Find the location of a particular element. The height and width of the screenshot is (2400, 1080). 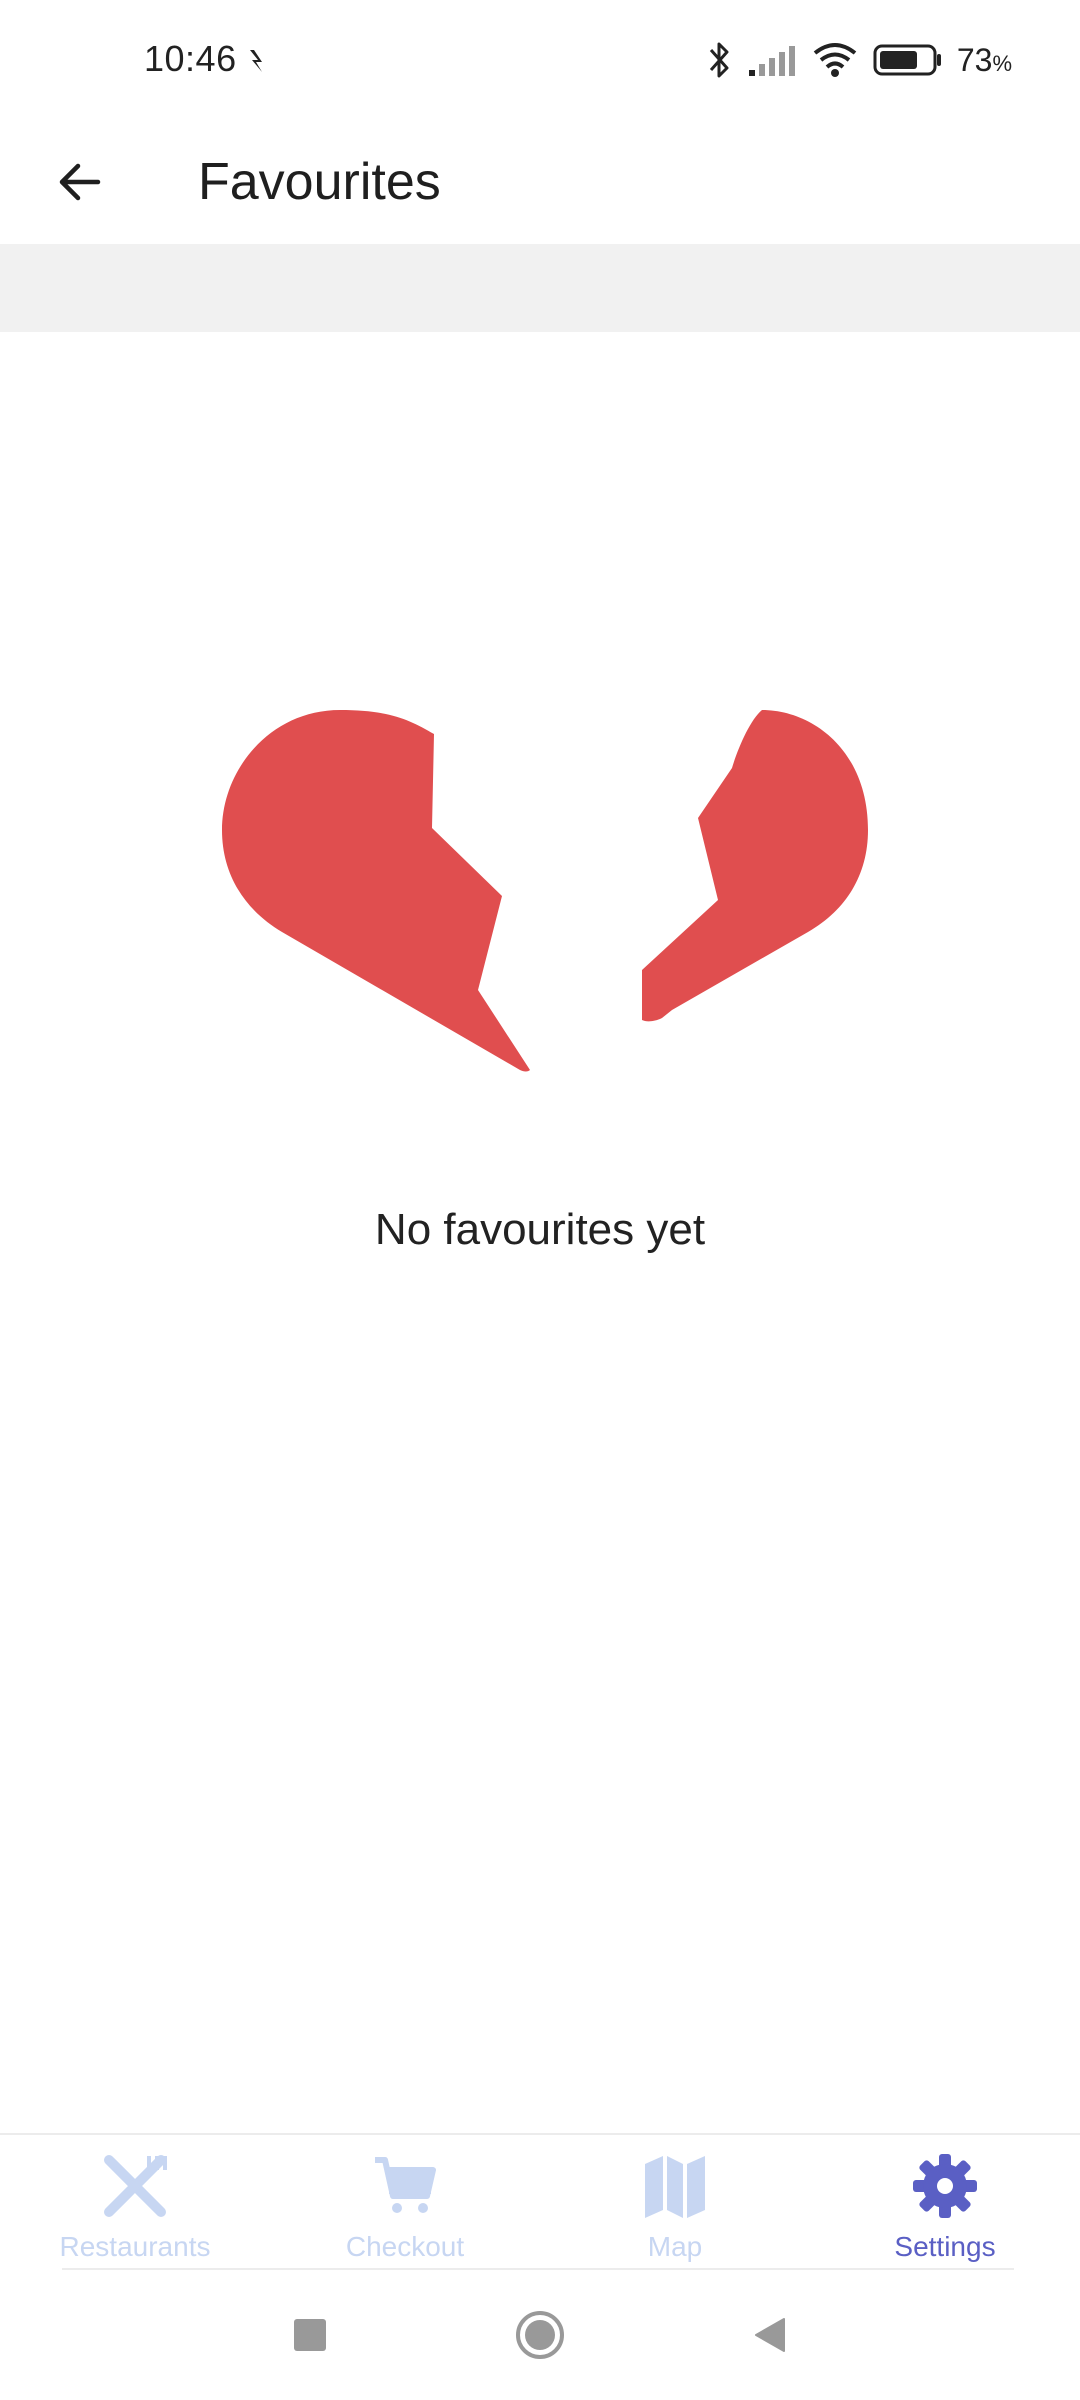

signal-icon is located at coordinates (771, 61).